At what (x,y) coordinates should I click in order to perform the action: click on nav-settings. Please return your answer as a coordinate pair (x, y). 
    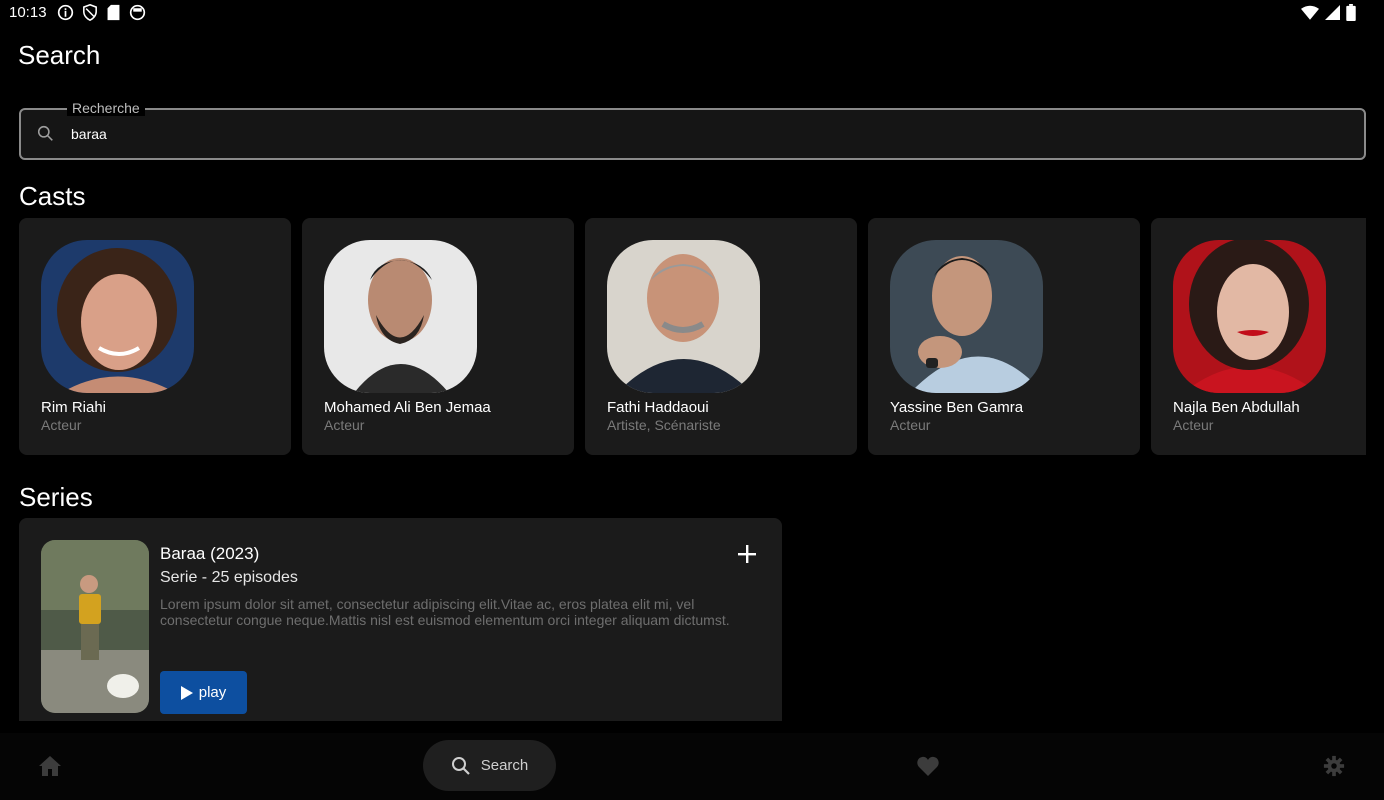
    Looking at the image, I should click on (1334, 766).